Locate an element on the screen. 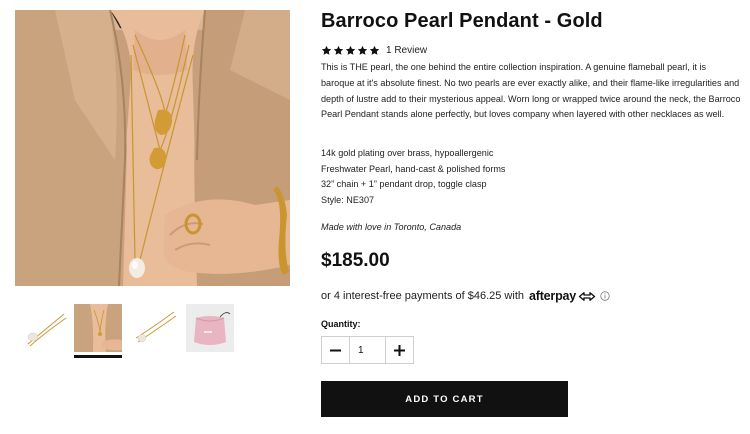 The height and width of the screenshot is (434, 750). product-price: $185.00 is located at coordinates (355, 260).